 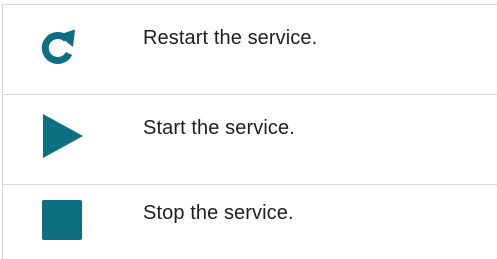 What do you see at coordinates (219, 128) in the screenshot?
I see `start-description: Start the service.` at bounding box center [219, 128].